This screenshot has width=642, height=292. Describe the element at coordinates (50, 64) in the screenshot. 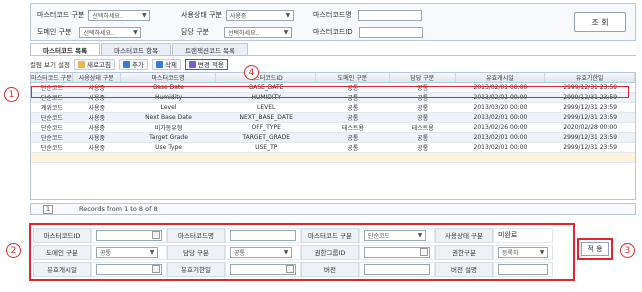

I see `column-settings-link: 컬럼 보기 설정` at that location.